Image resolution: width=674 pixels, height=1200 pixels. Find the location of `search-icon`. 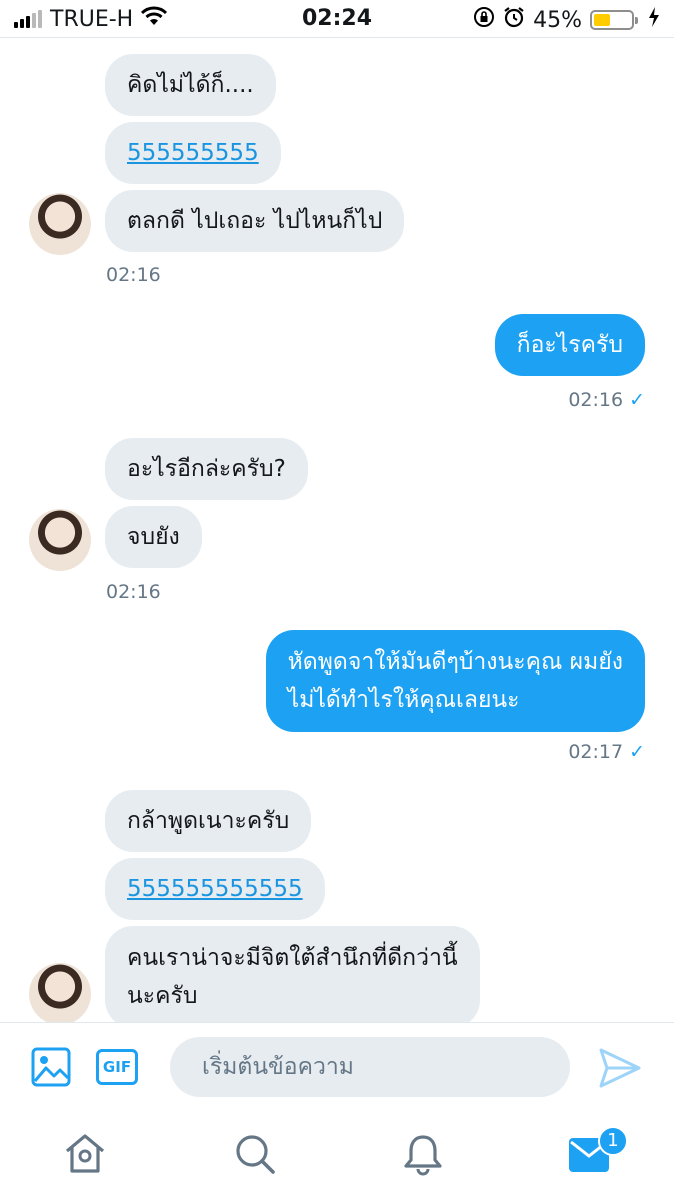

search-icon is located at coordinates (255, 1154).